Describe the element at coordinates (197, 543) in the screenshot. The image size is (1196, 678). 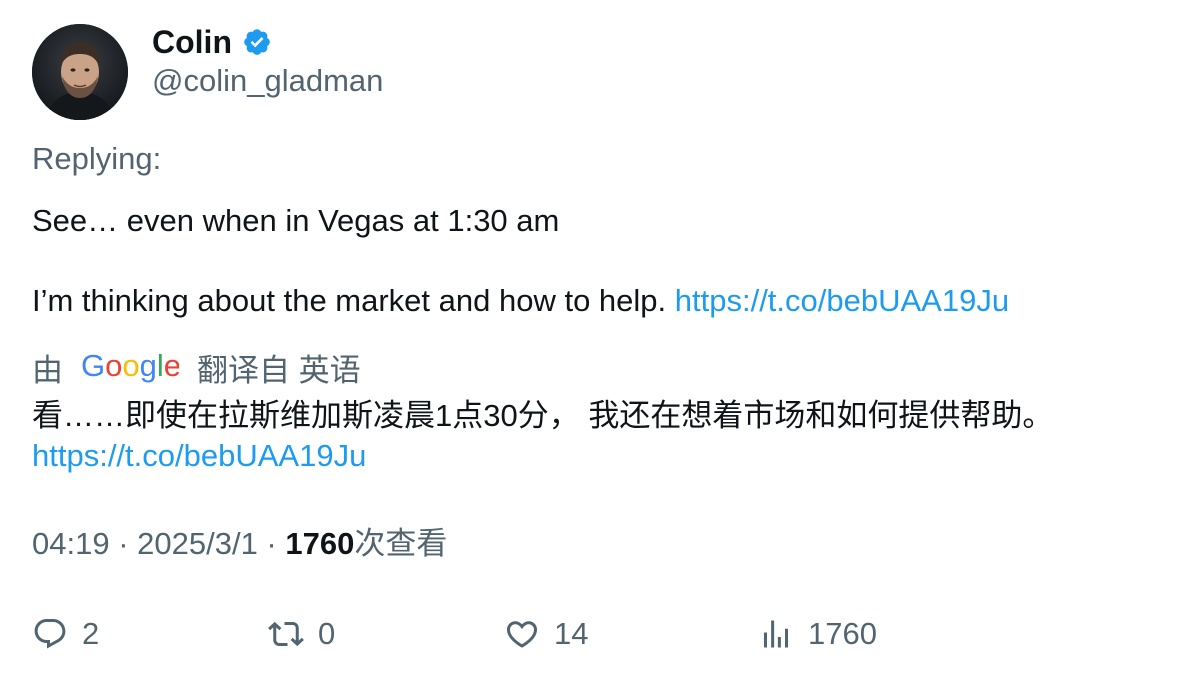
I see `tweet-date: 2025/3/1` at that location.